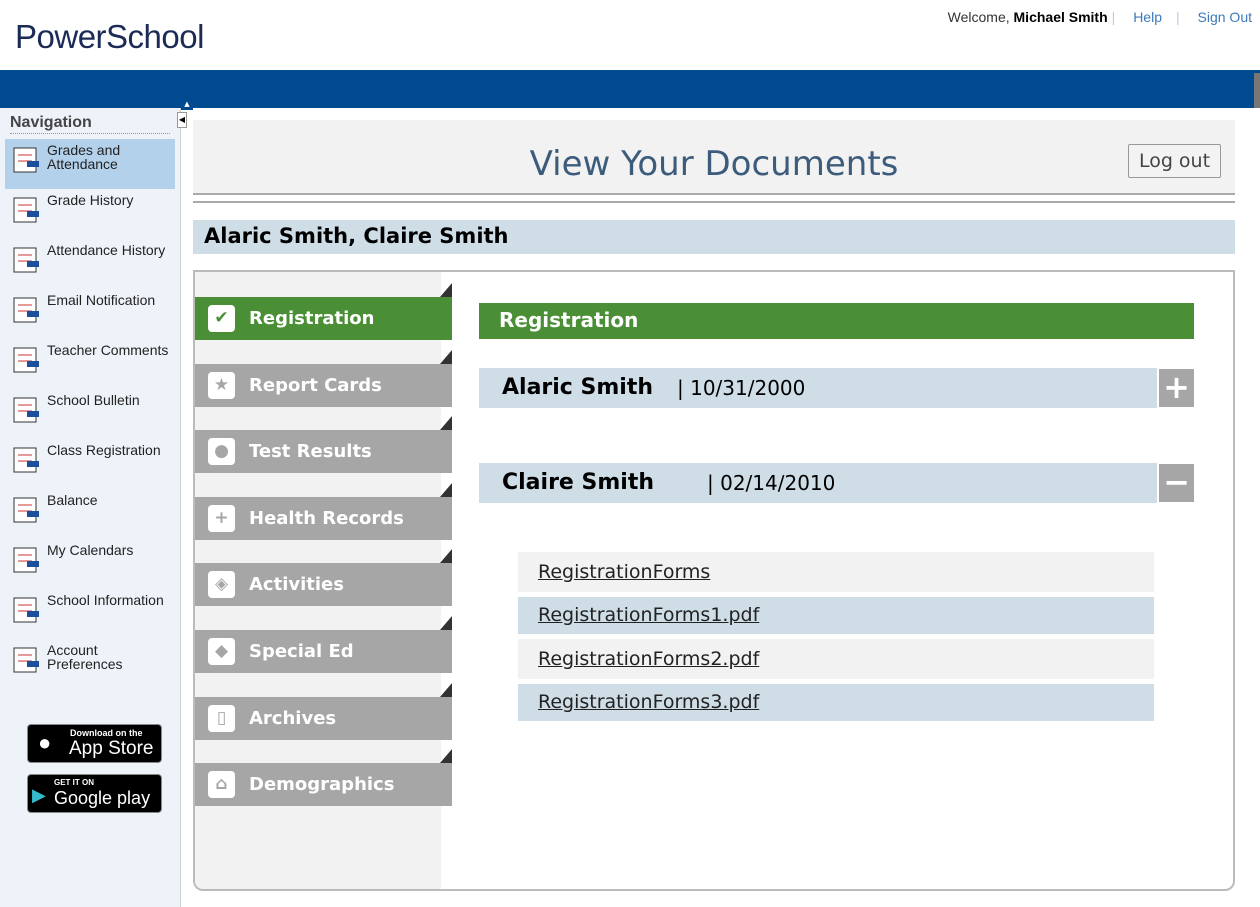 The image size is (1260, 907). I want to click on sidebar-item-label: My Calendars, so click(90, 550).